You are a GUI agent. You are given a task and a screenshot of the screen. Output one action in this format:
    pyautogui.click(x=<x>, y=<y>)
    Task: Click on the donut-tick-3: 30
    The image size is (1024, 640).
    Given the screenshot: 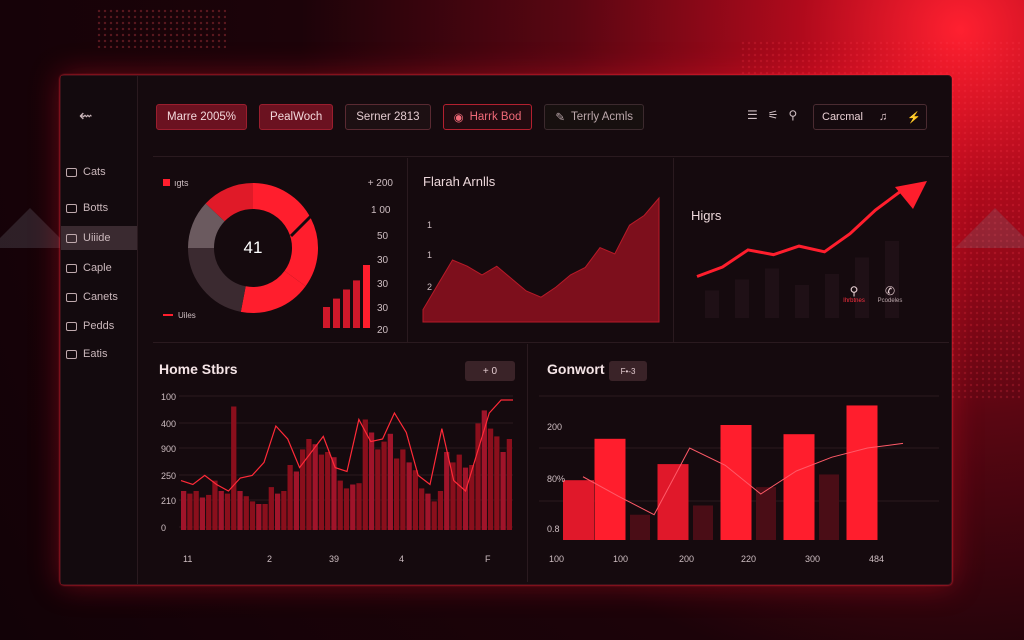 What is the action you would take?
    pyautogui.click(x=383, y=284)
    